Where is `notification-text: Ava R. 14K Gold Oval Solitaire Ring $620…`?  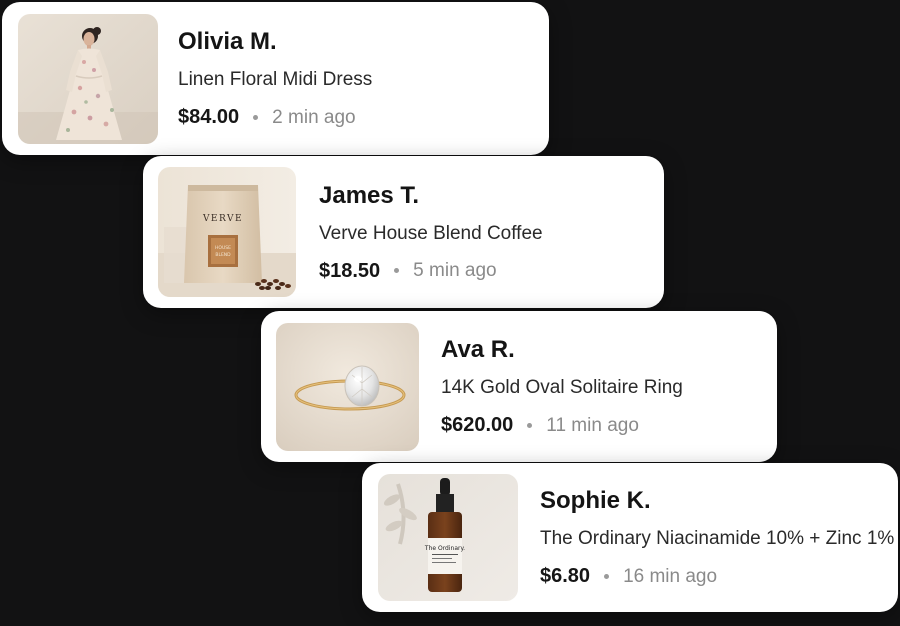 notification-text: Ava R. 14K Gold Oval Solitaire Ring $620… is located at coordinates (562, 386).